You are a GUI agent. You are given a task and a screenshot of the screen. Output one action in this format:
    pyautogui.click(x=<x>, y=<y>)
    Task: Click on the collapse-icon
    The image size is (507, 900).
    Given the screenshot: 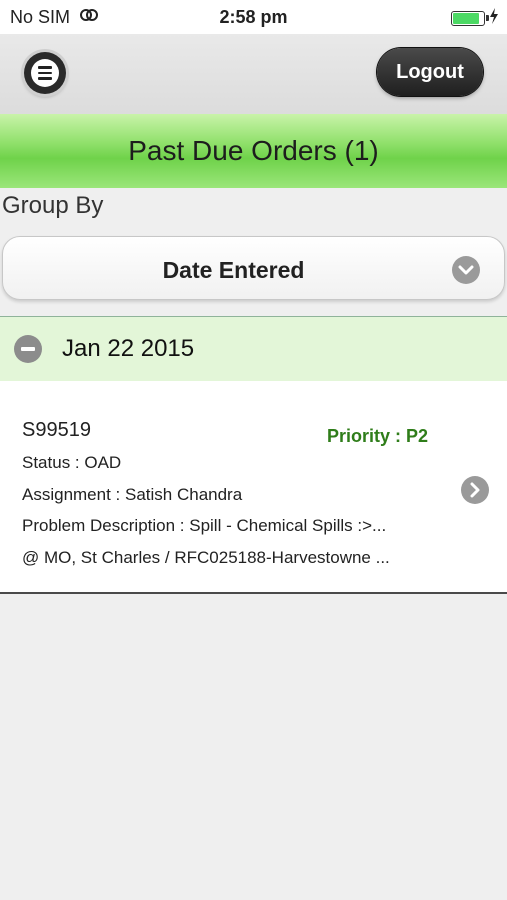 What is the action you would take?
    pyautogui.click(x=28, y=349)
    